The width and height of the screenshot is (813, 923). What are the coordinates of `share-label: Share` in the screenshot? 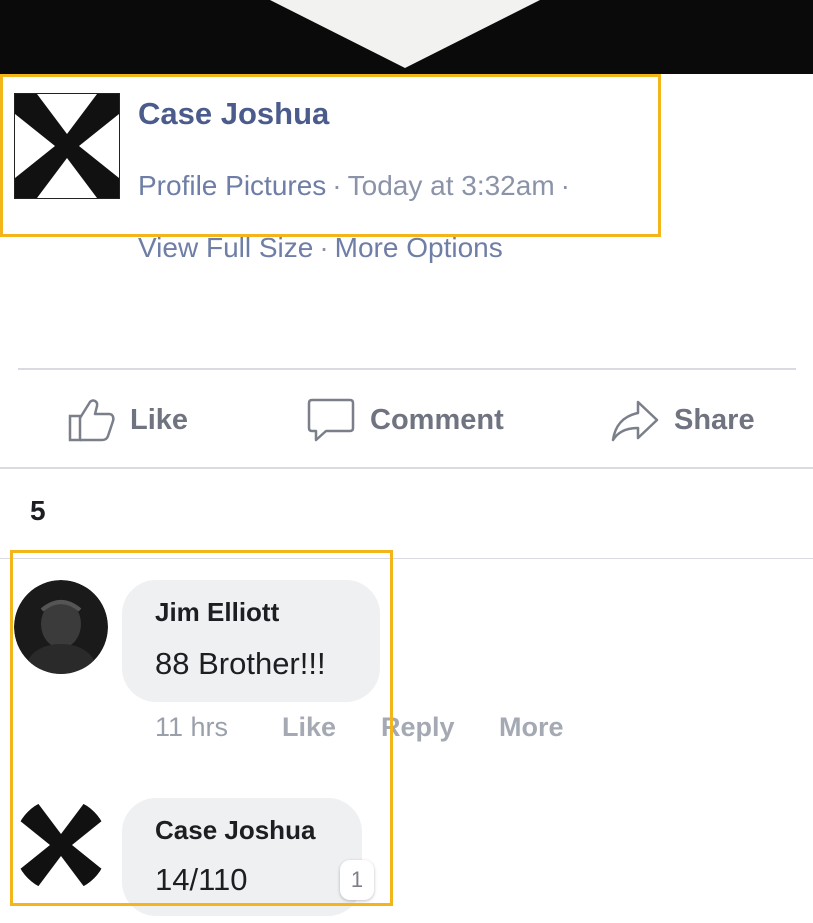 It's located at (714, 419).